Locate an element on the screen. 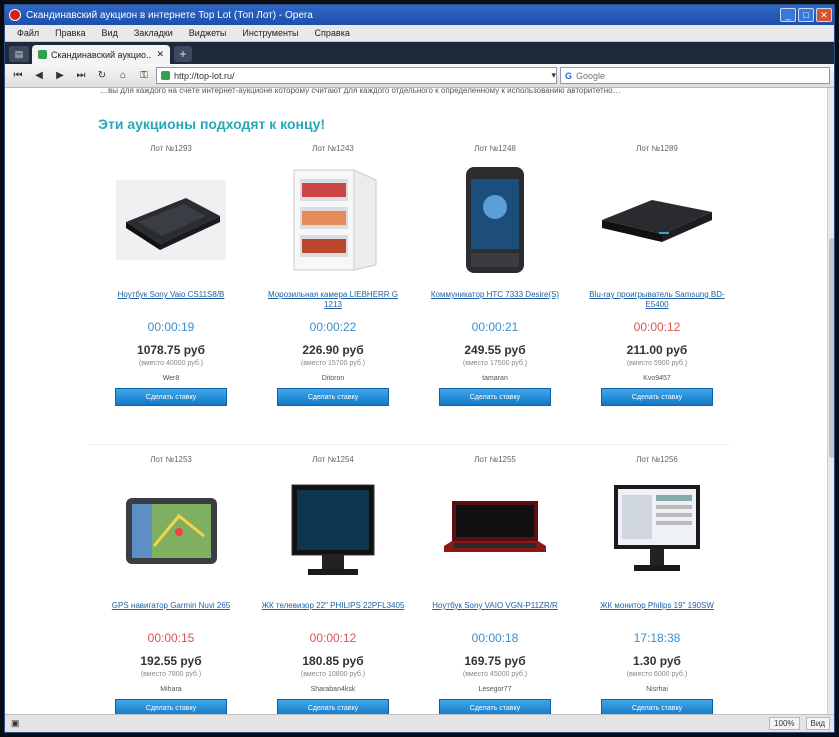 This screenshot has width=839, height=737. search-box: G is located at coordinates (695, 75).